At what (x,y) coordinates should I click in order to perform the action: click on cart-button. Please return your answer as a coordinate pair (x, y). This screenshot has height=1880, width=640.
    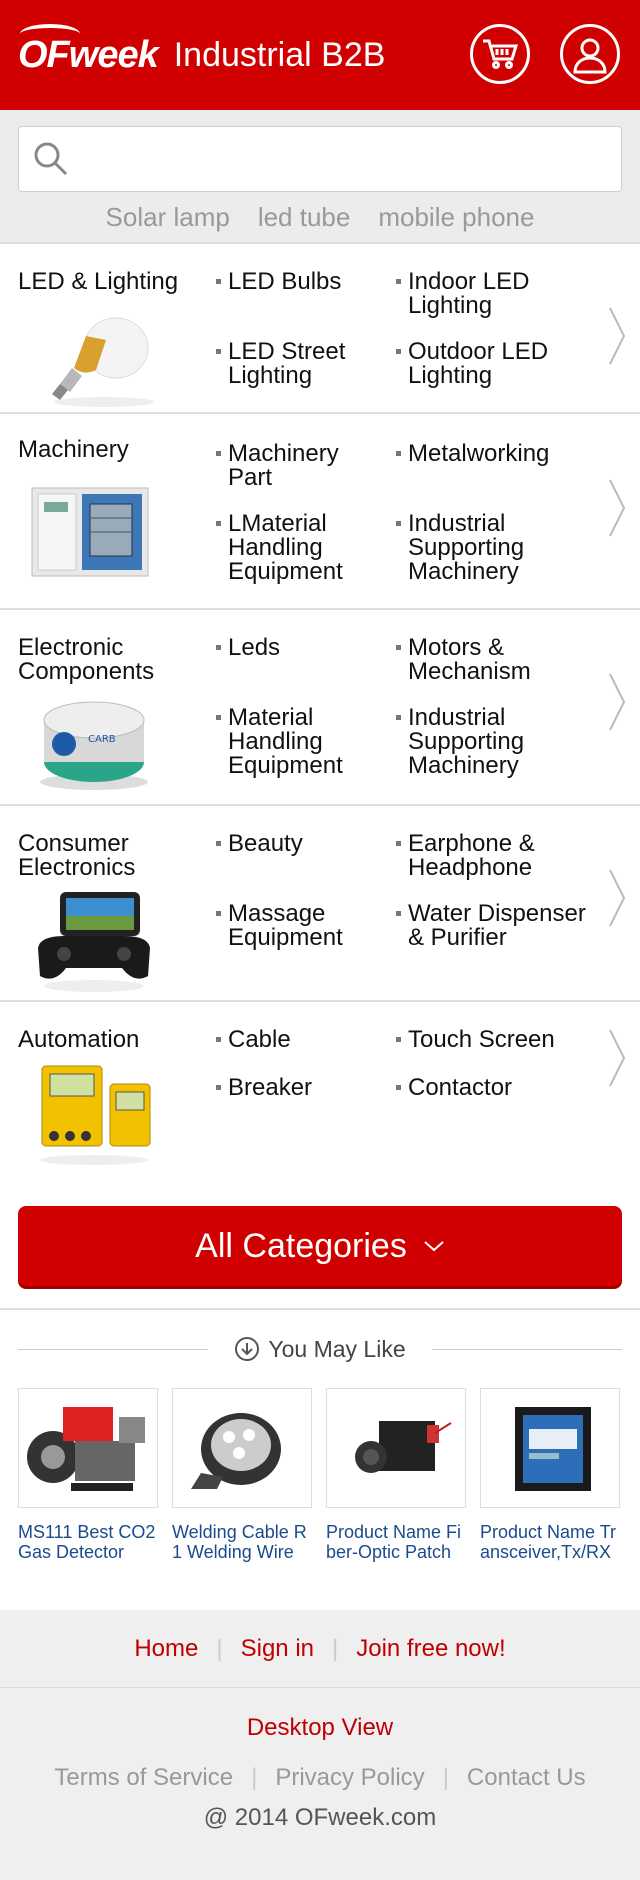
    Looking at the image, I should click on (500, 54).